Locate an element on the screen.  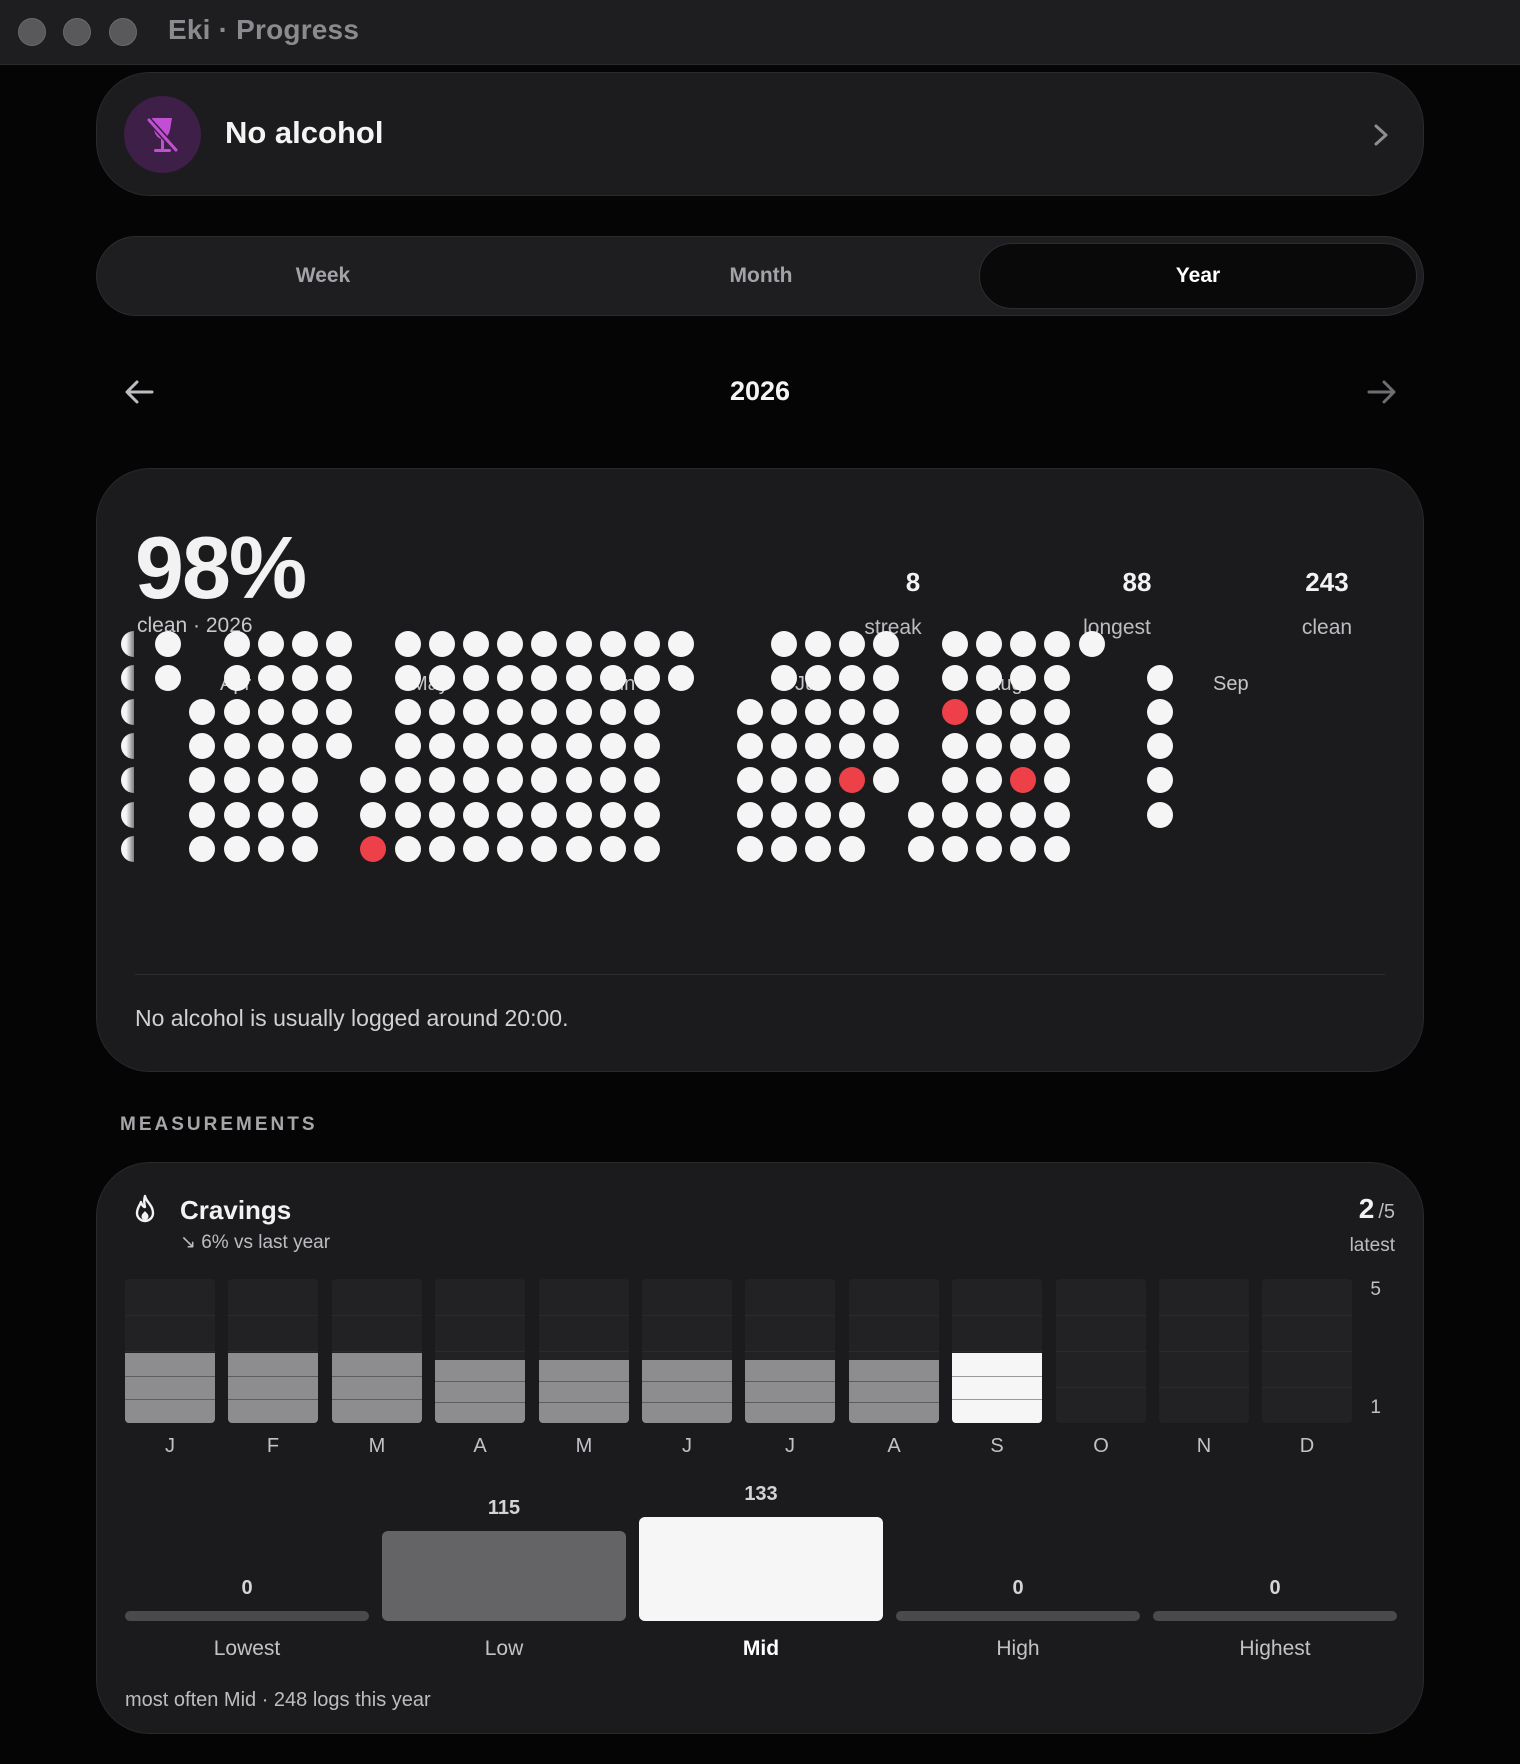
distribution-category-label: Low is located at coordinates (504, 1648).